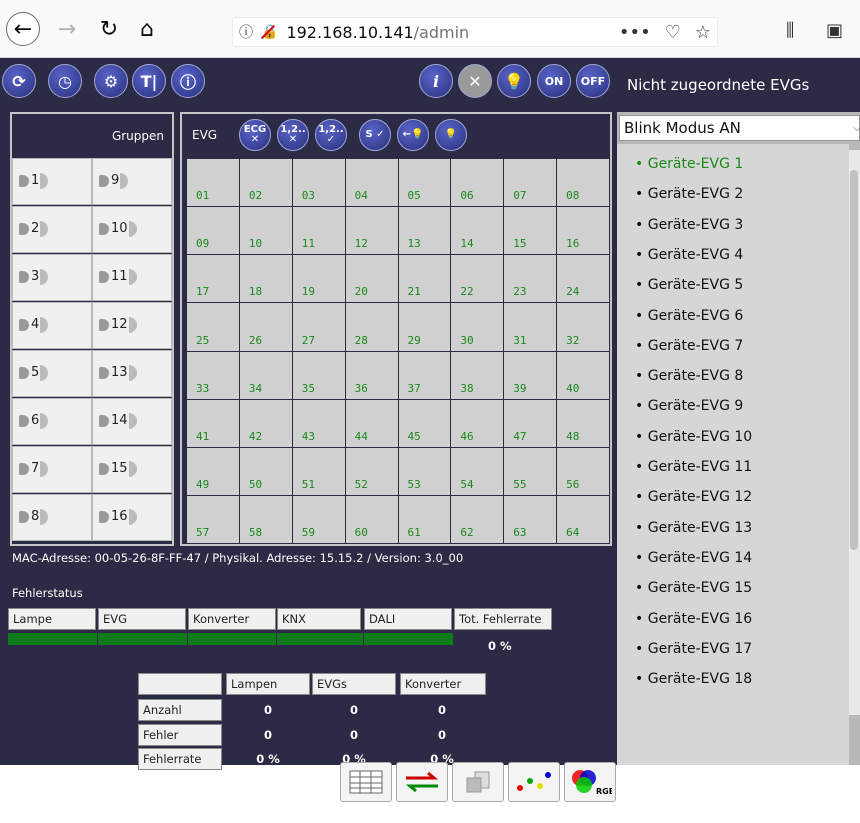  Describe the element at coordinates (693, 437) in the screenshot. I see `sidebar-evg-item: • Geräte-EVG 10` at that location.